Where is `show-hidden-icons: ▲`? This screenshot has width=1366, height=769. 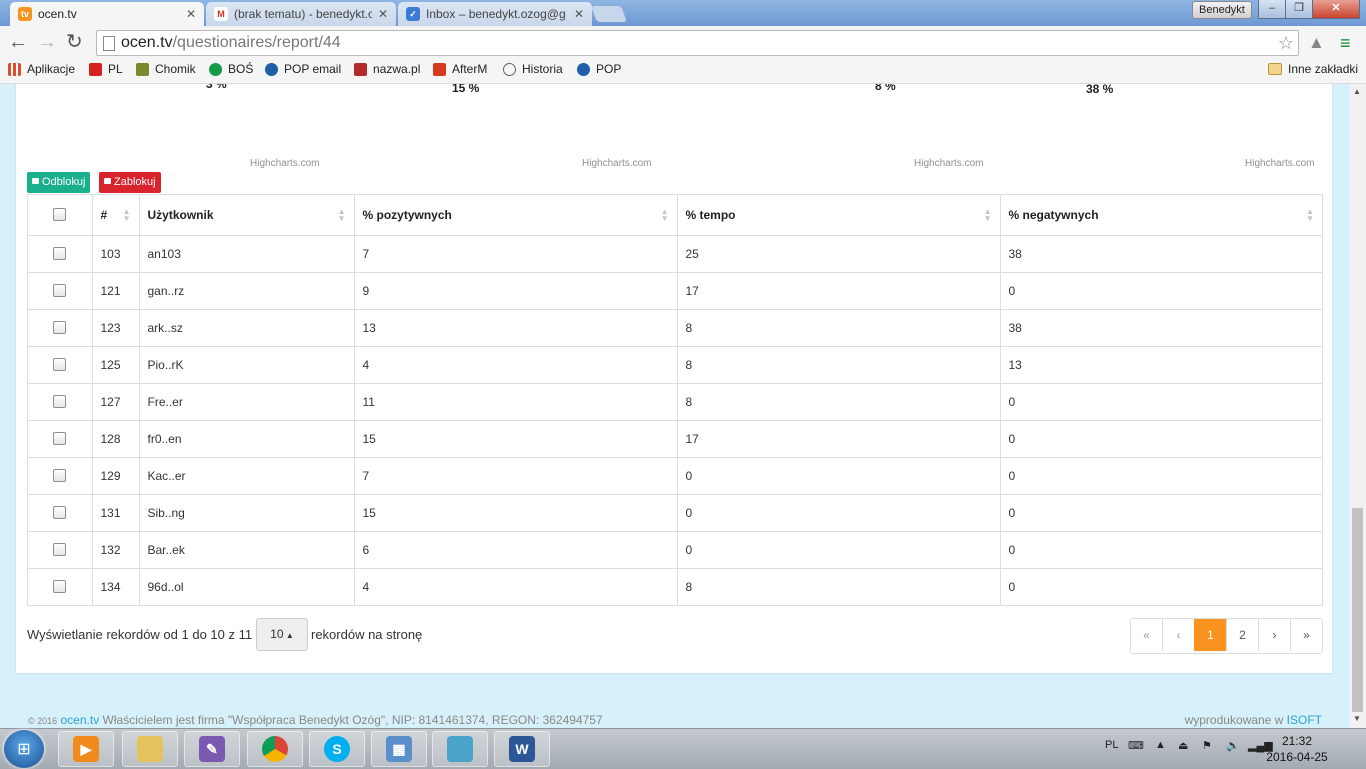 show-hidden-icons: ▲ is located at coordinates (1160, 745).